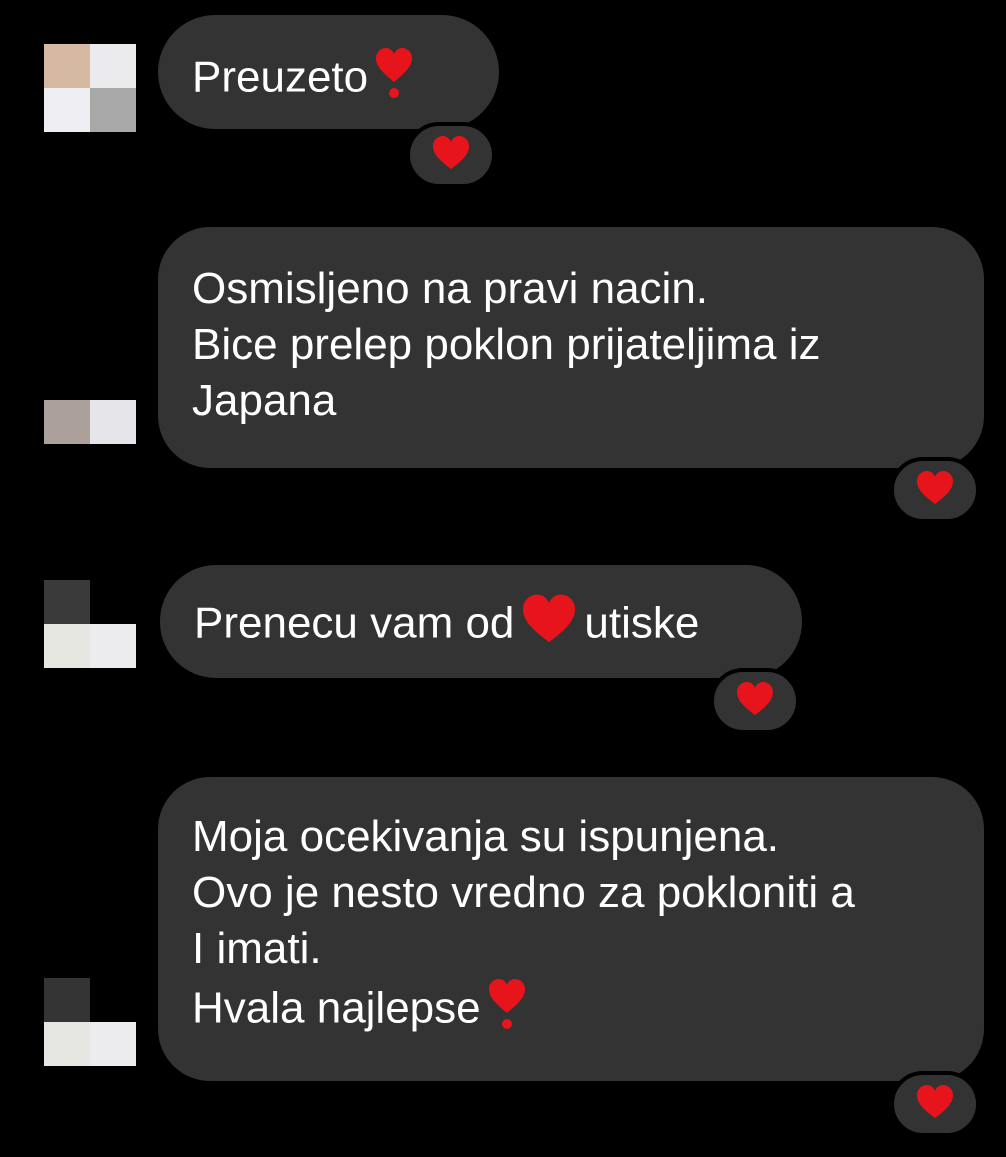  What do you see at coordinates (257, 948) in the screenshot?
I see `message-text: I imati.` at bounding box center [257, 948].